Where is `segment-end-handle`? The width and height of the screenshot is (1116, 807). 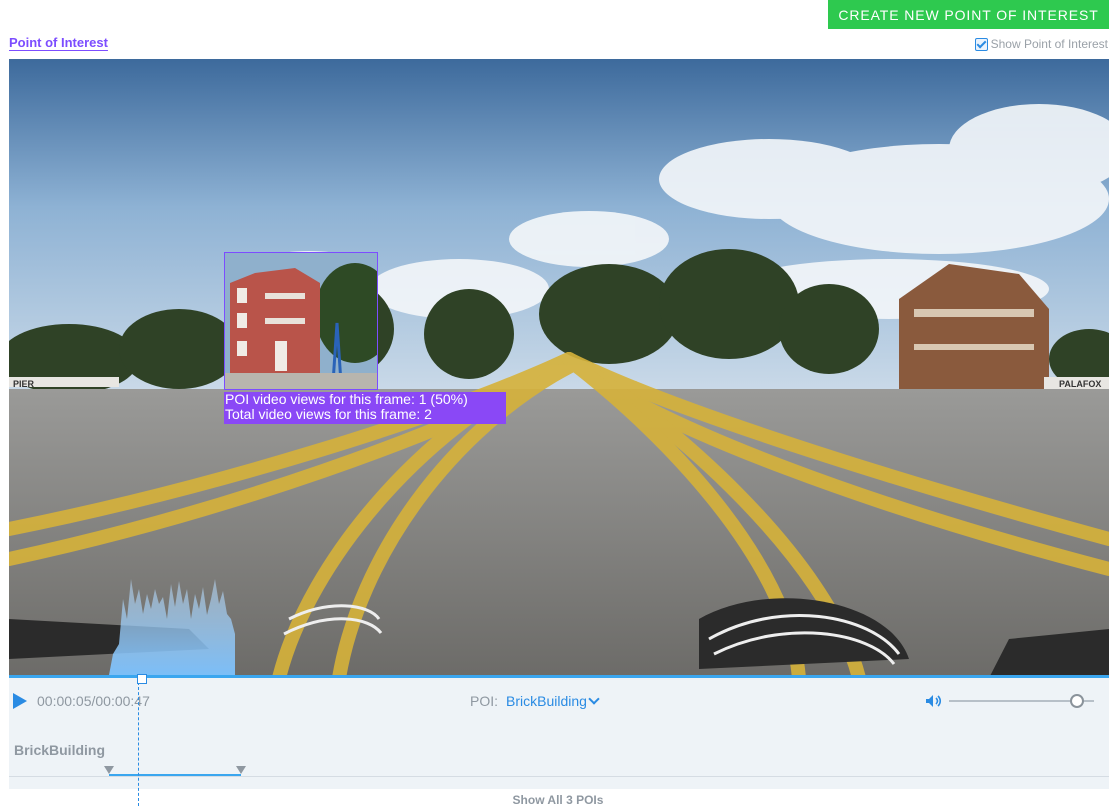
segment-end-handle is located at coordinates (241, 770).